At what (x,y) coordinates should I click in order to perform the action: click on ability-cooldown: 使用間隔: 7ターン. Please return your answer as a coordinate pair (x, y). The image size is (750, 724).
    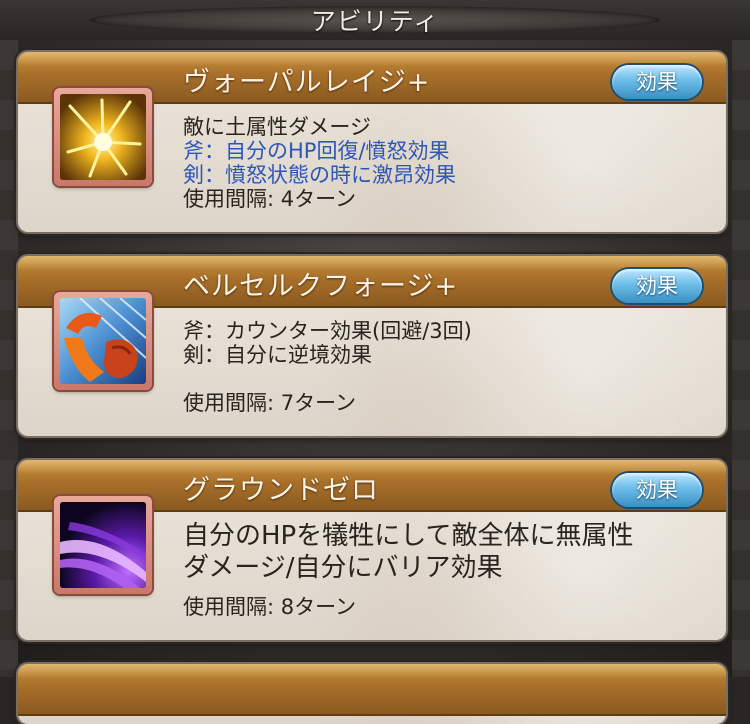
    Looking at the image, I should click on (270, 403).